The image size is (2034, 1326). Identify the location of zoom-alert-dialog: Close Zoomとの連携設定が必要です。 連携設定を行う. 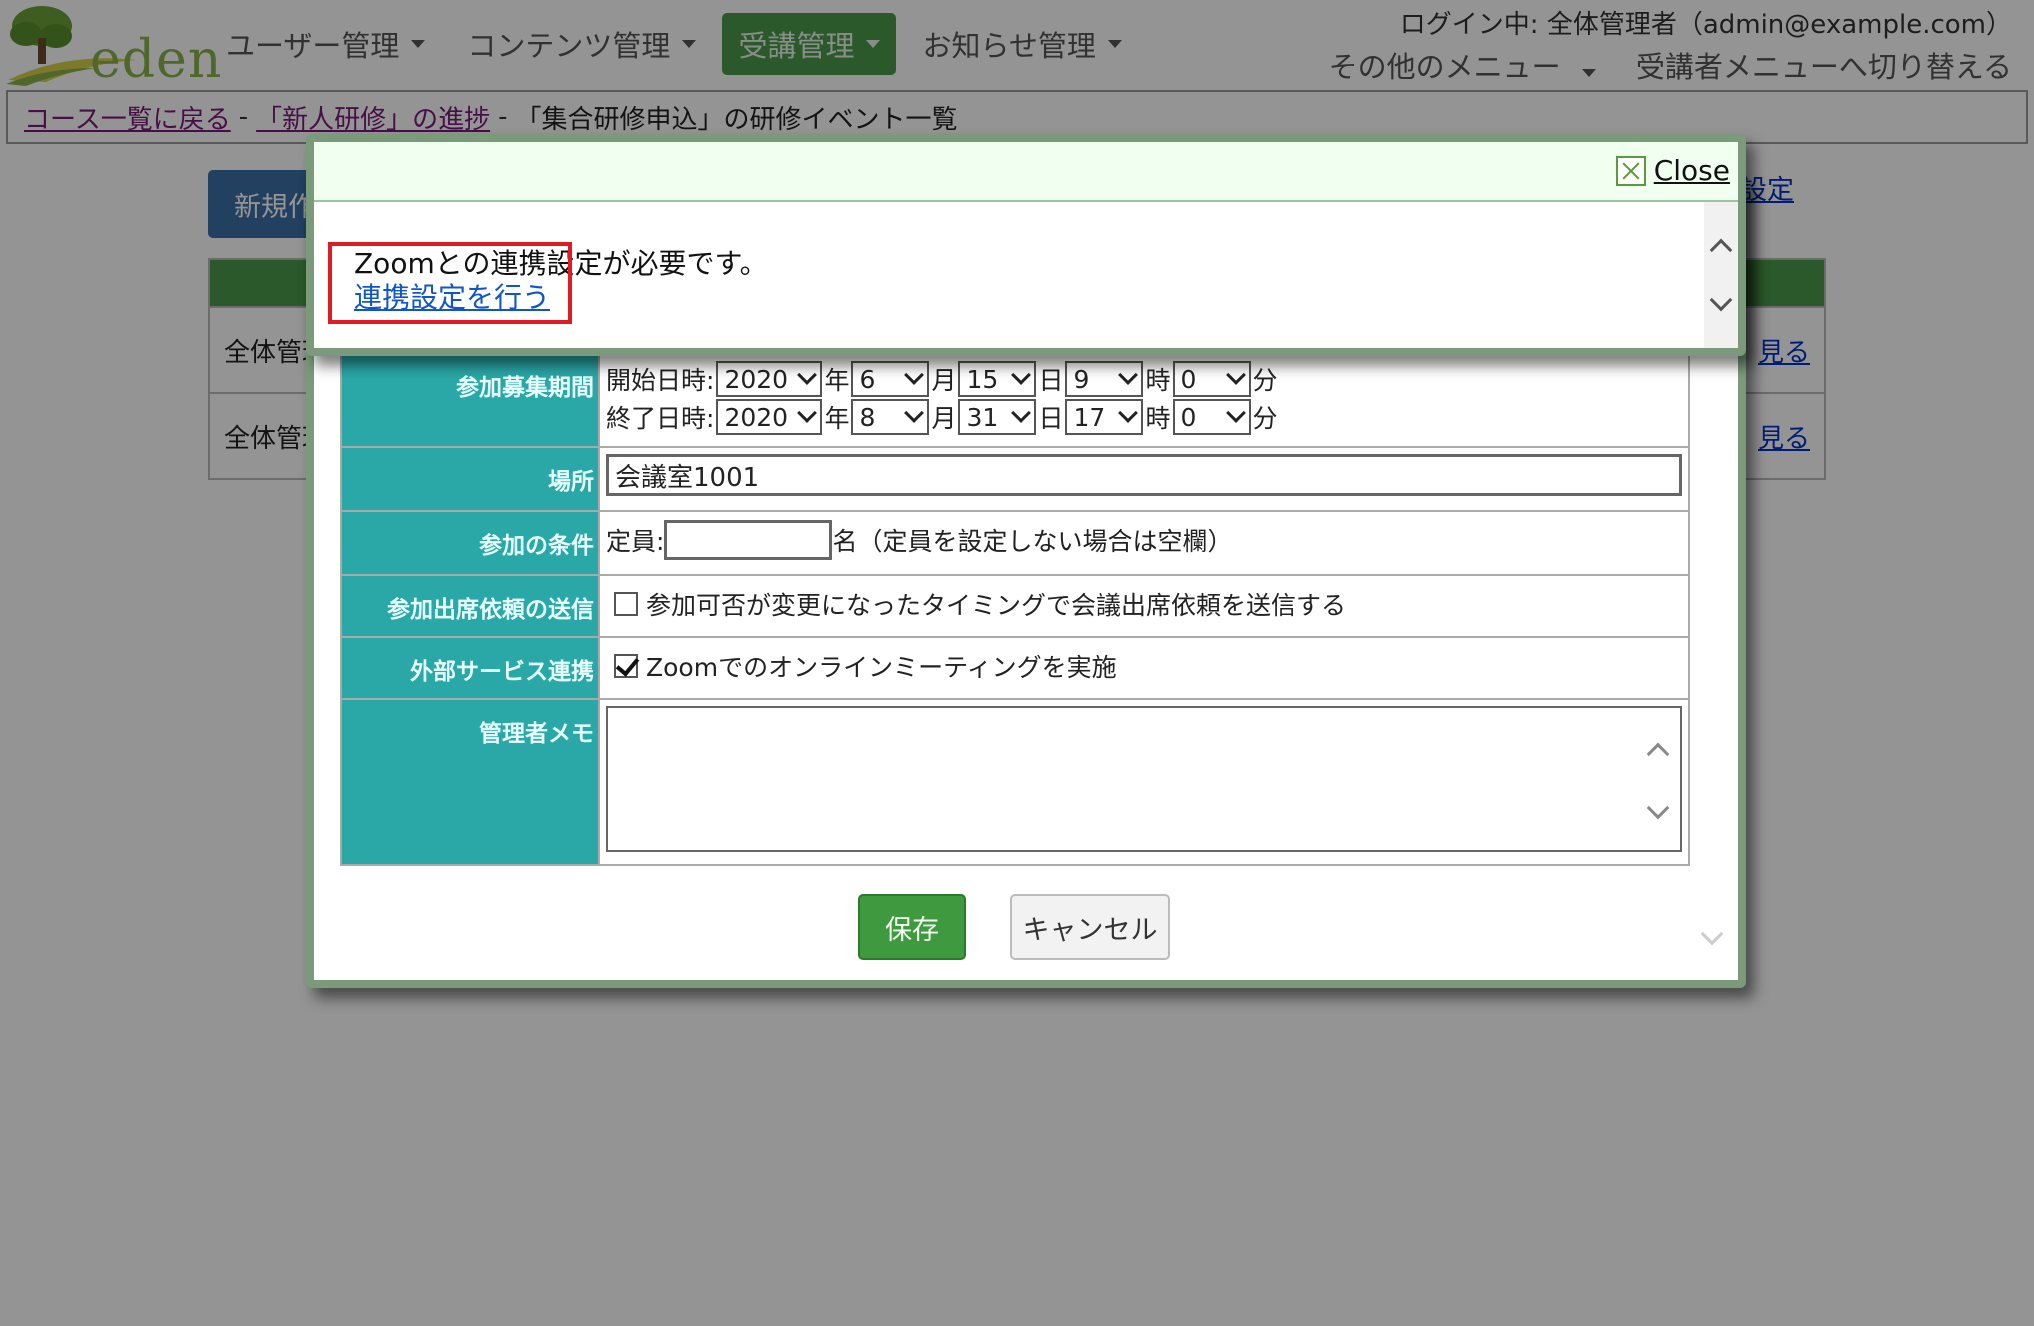
(1026, 245).